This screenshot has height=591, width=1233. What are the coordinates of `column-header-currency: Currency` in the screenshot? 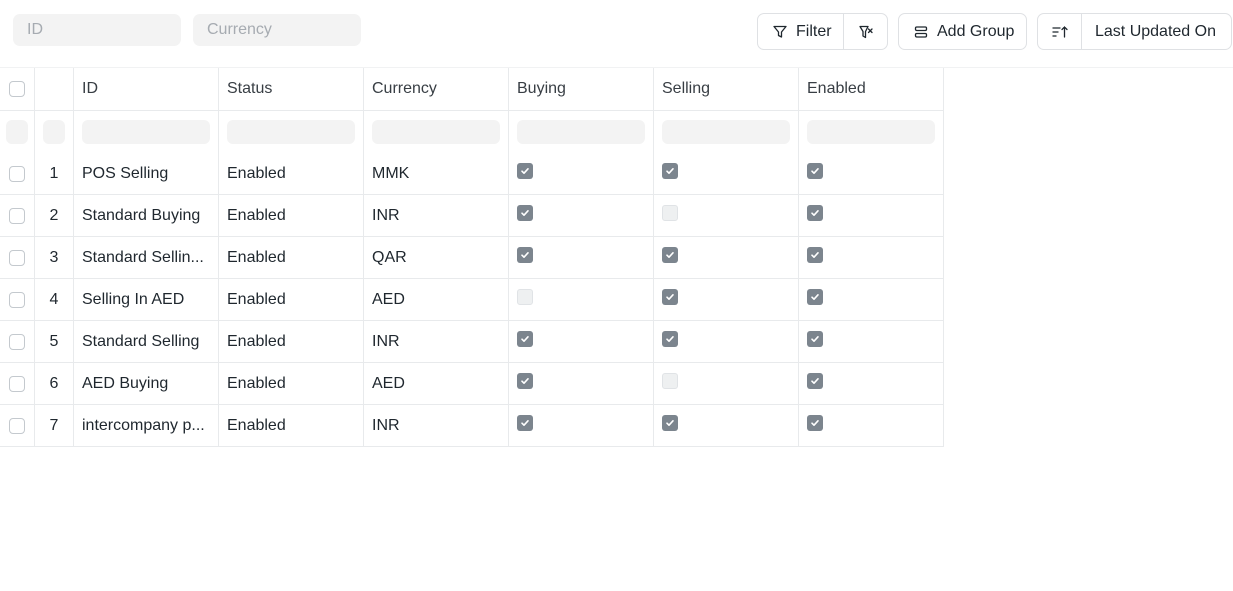 It's located at (436, 89).